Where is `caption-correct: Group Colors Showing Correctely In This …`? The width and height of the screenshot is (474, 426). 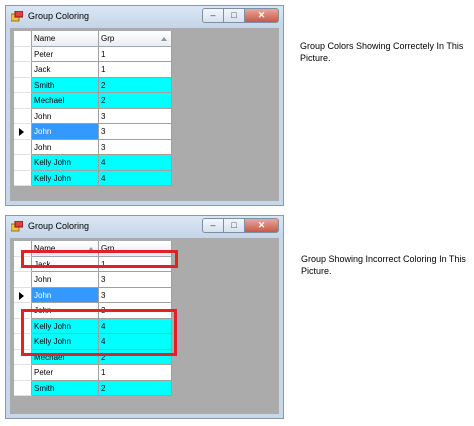
caption-correct: Group Colors Showing Correctely In This … is located at coordinates (382, 52).